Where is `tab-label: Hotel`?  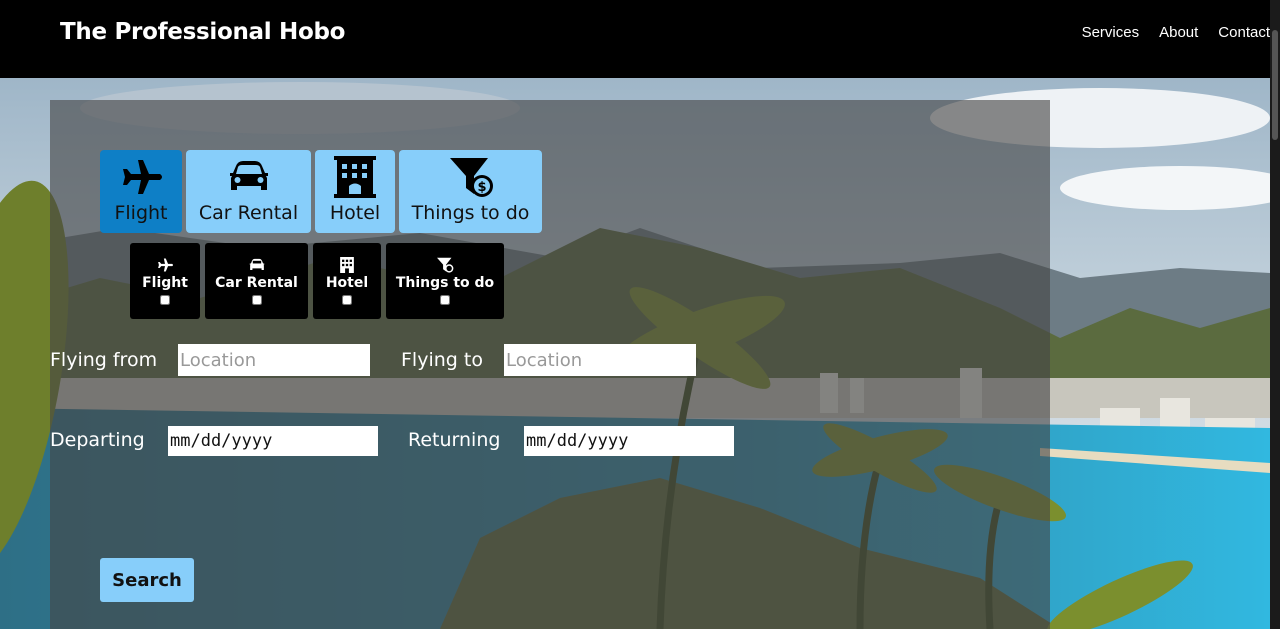
tab-label: Hotel is located at coordinates (355, 213).